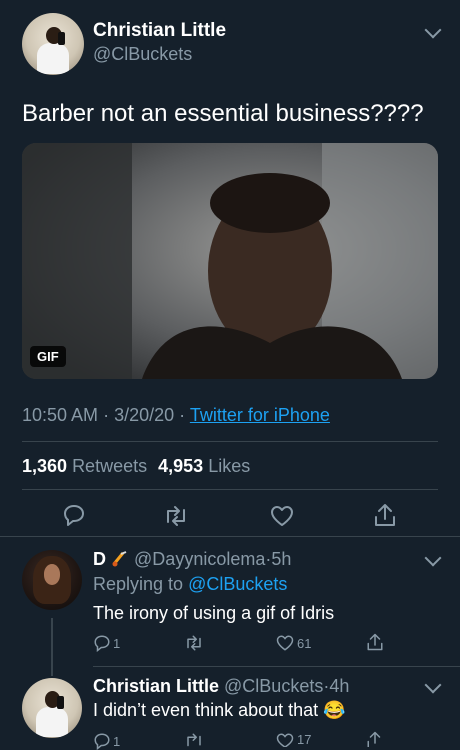 This screenshot has width=460, height=750. Describe the element at coordinates (48, 356) in the screenshot. I see `gif-badge: GIF` at that location.